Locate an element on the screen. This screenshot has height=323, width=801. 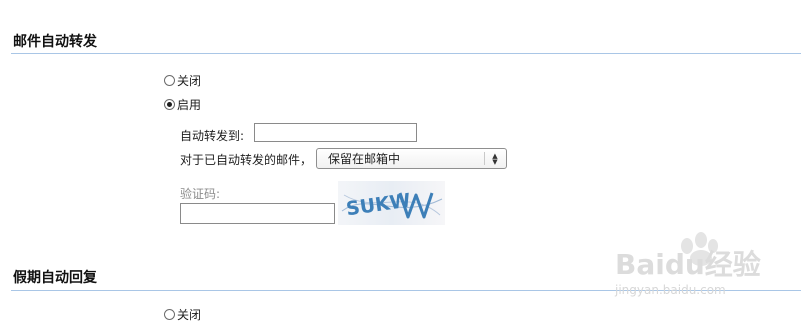
captcha-input is located at coordinates (257, 213).